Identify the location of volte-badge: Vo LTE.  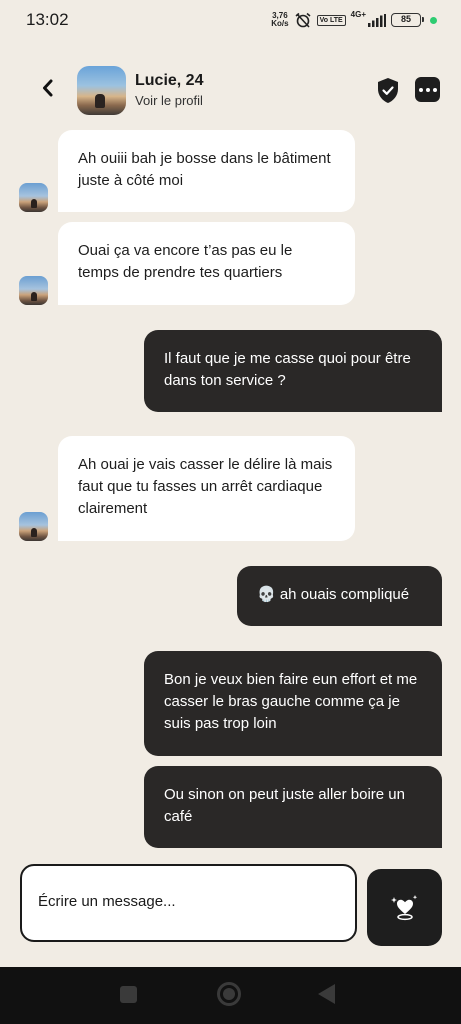
(331, 20).